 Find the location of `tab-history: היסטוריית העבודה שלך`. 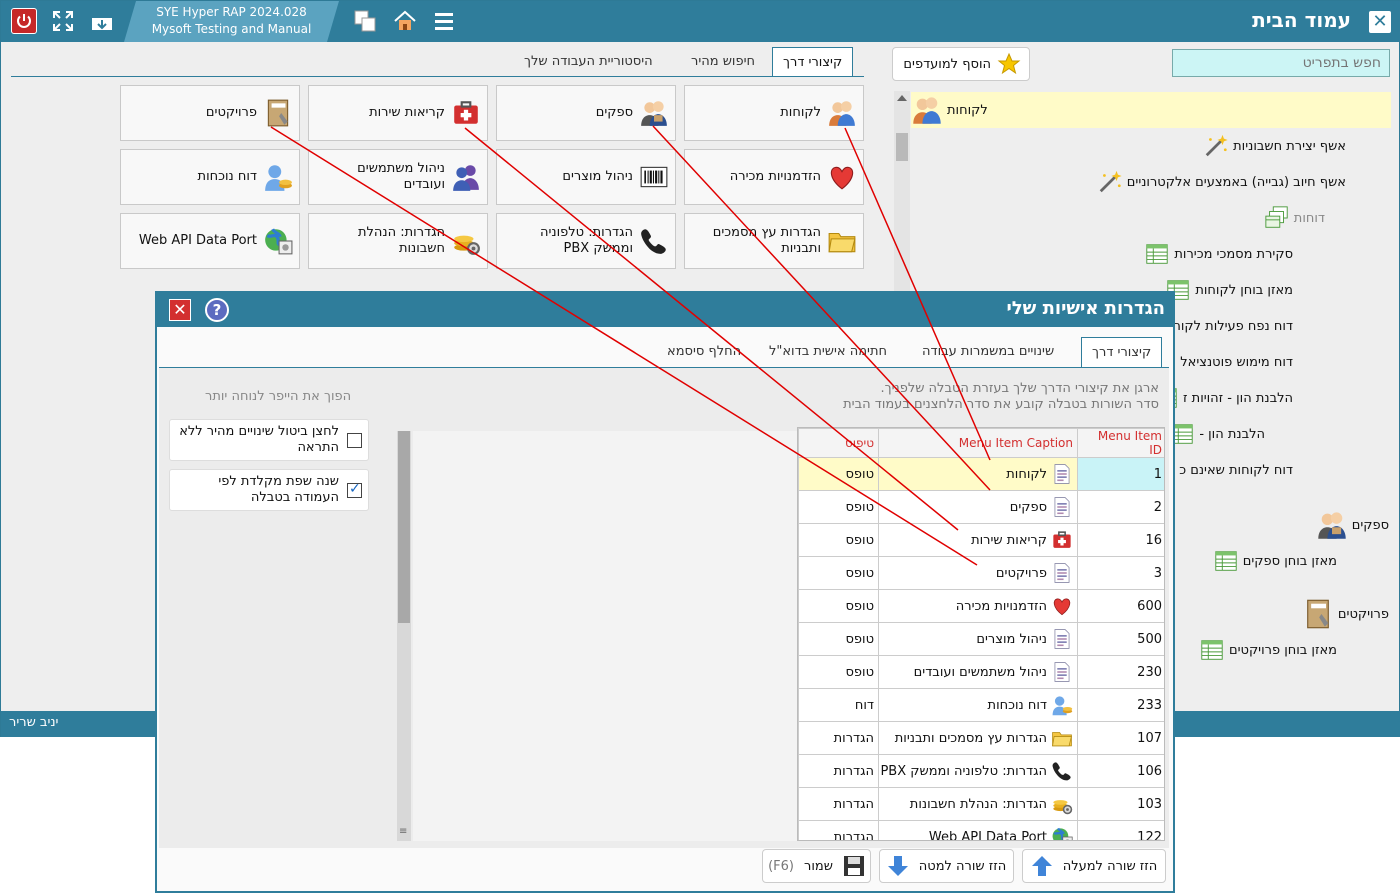

tab-history: היסטוריית העבודה שלך is located at coordinates (588, 62).